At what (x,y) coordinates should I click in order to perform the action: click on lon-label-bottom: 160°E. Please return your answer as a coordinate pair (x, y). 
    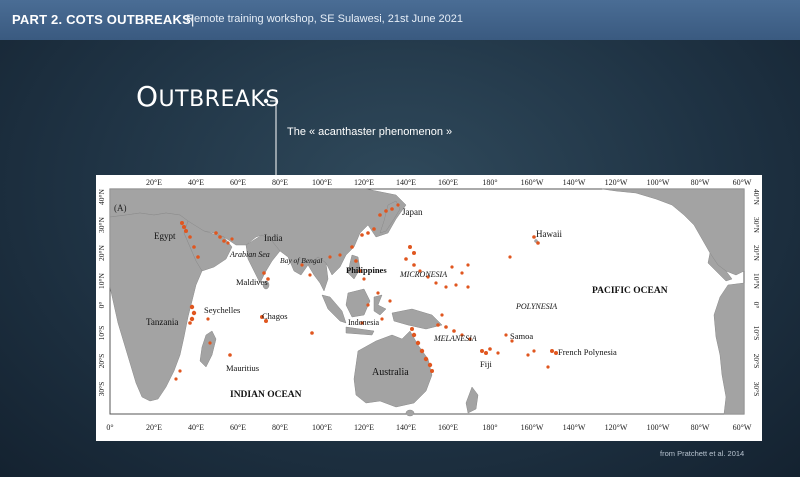
    Looking at the image, I should click on (448, 427).